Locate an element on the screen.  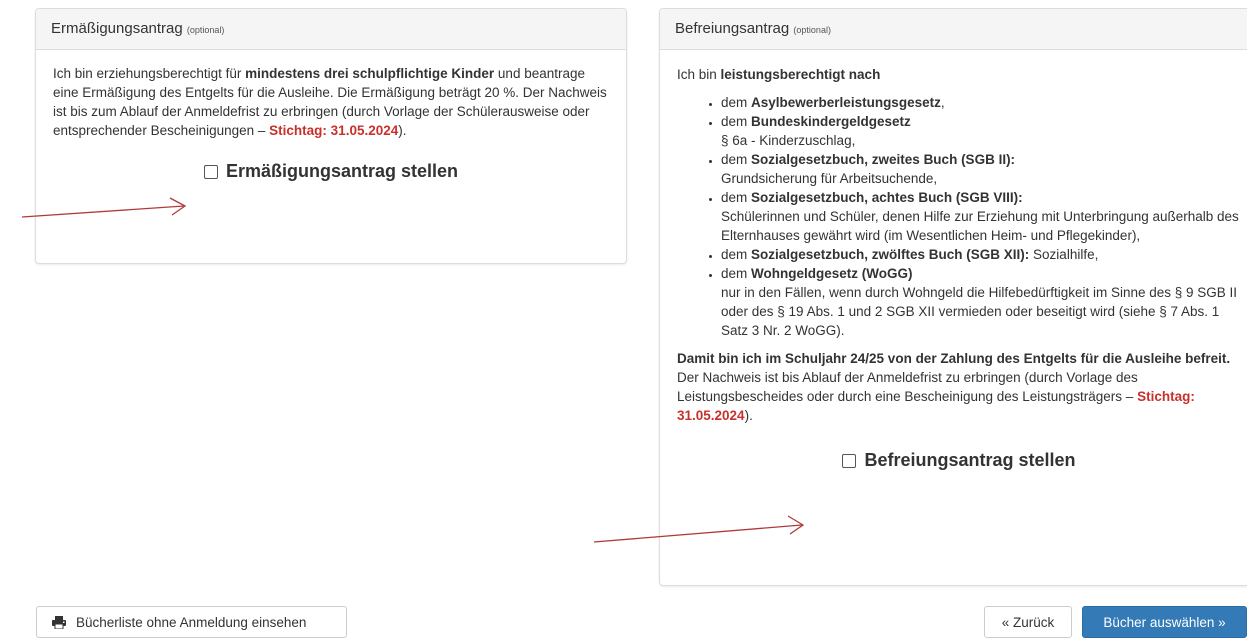
exemption-checkbox-row: Befreiungsantrag stellen is located at coordinates (959, 460).